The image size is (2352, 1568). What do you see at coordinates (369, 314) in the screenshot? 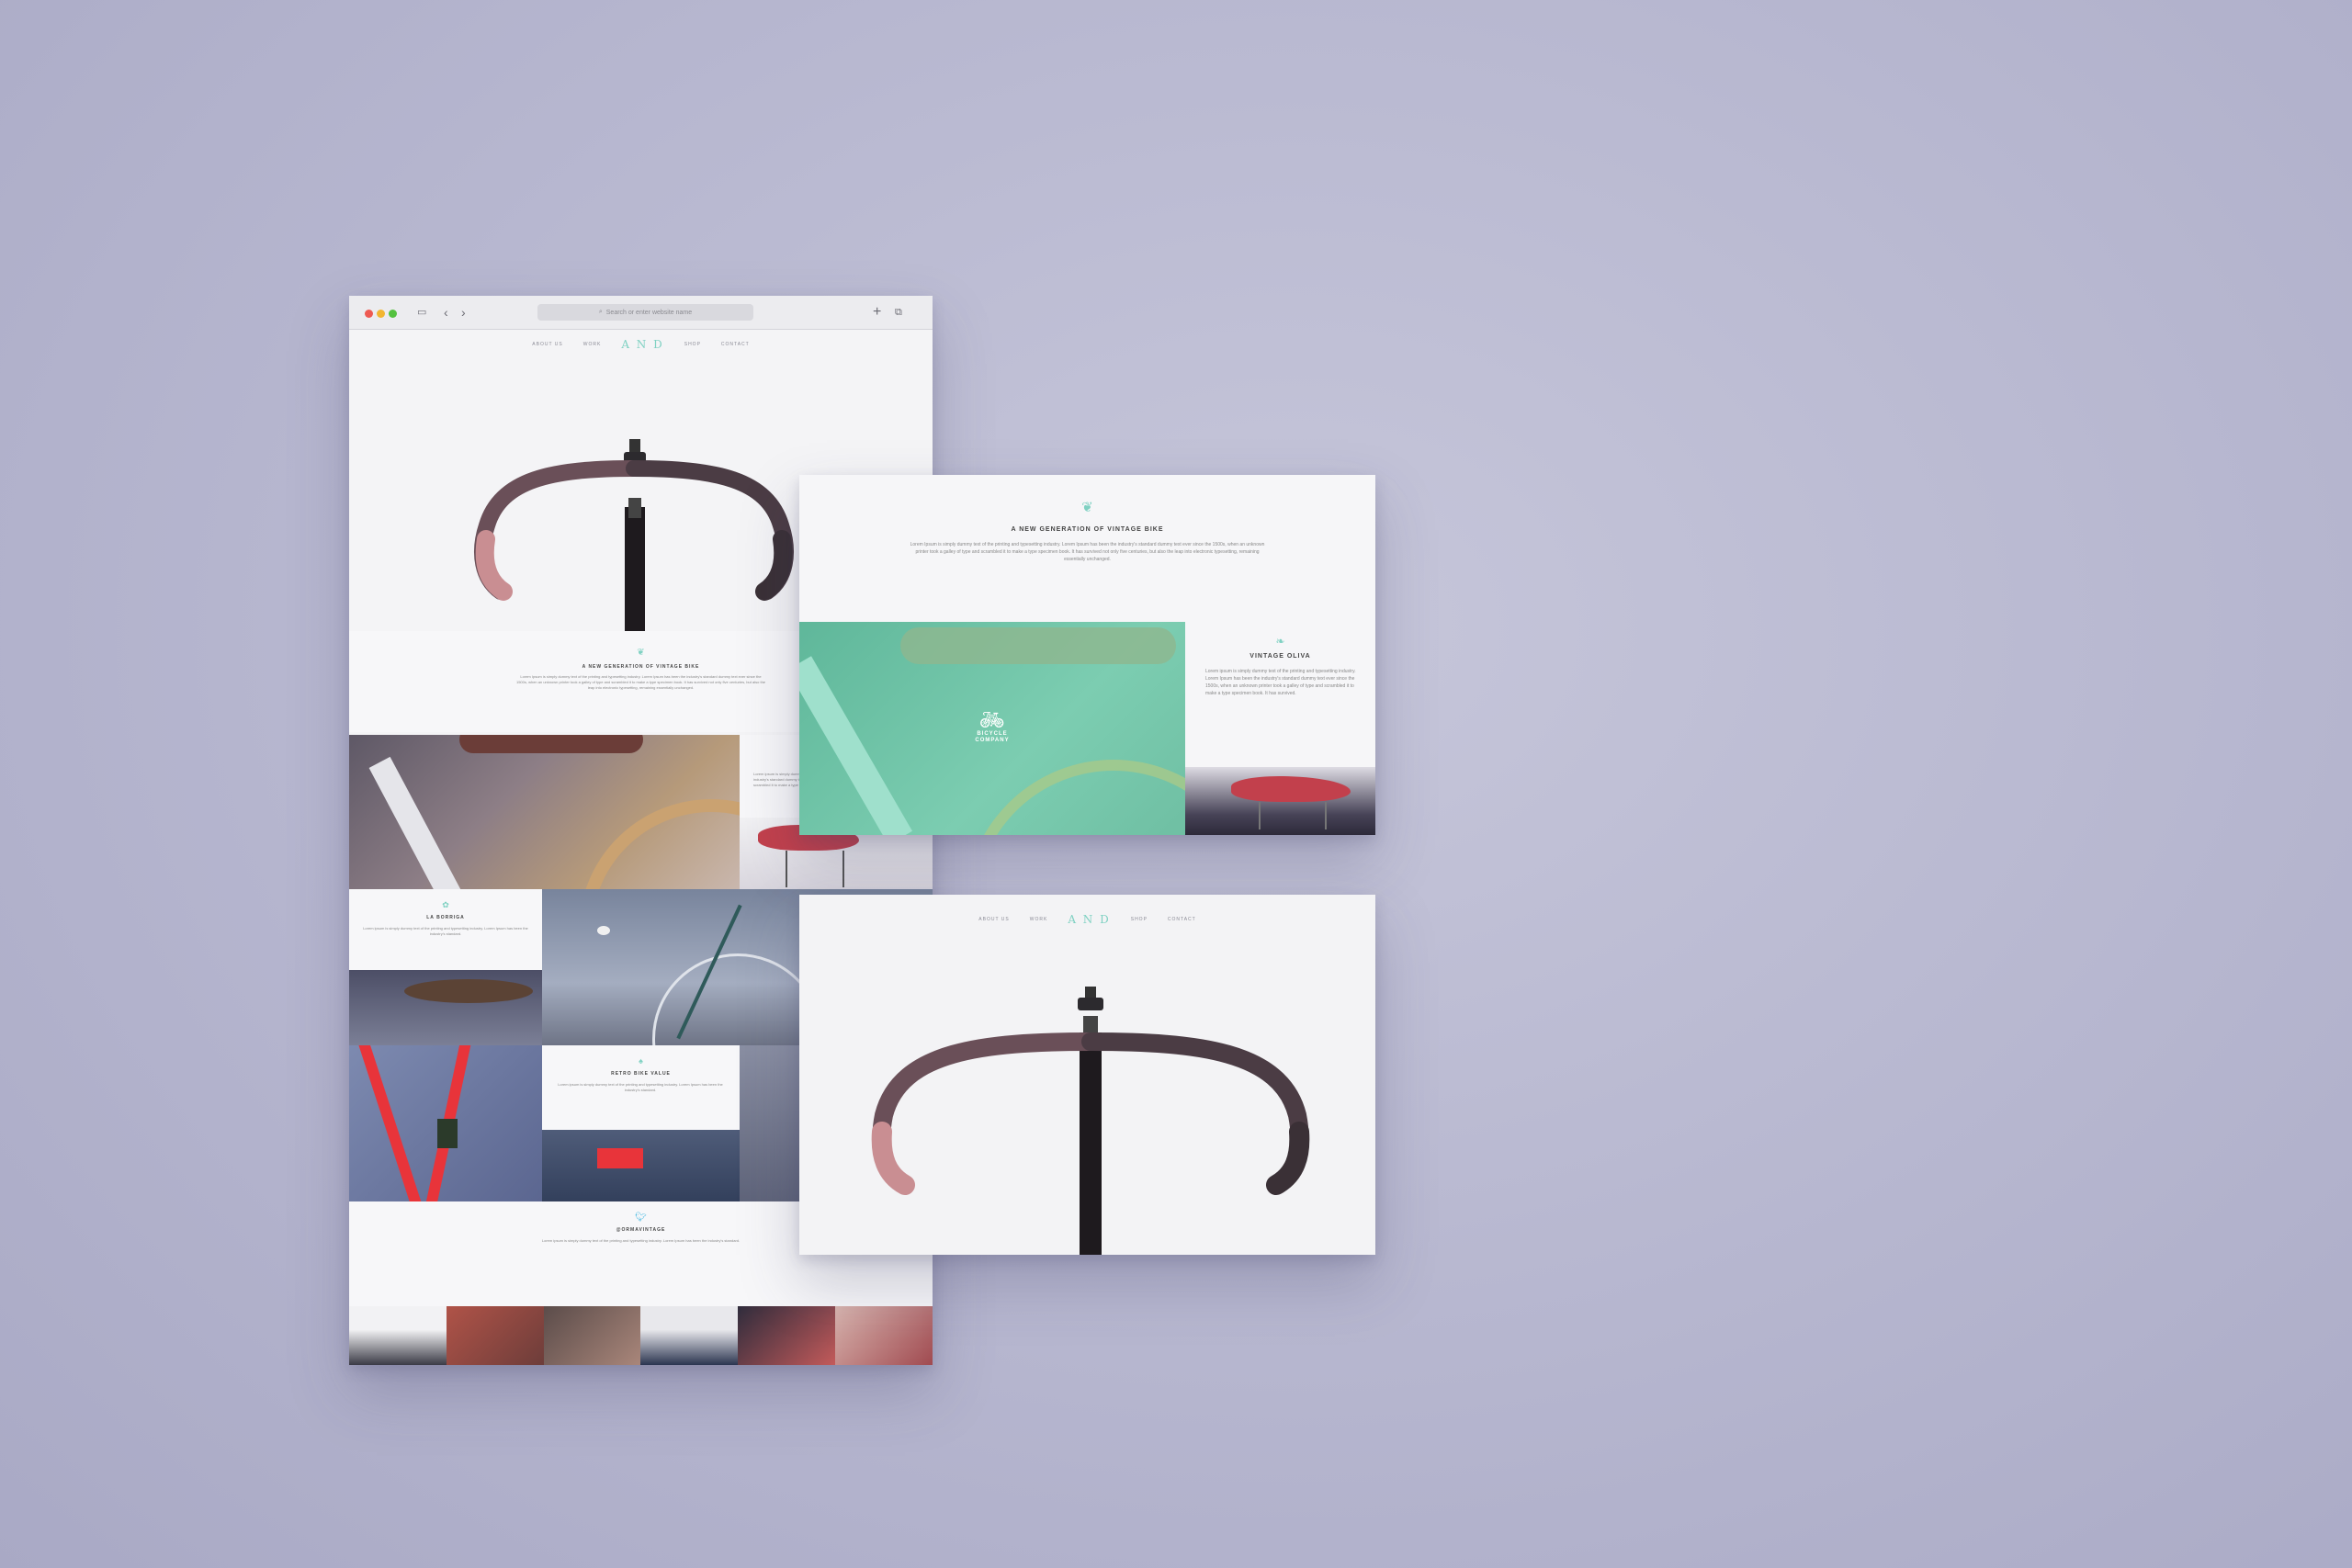
I see `close-window-button` at bounding box center [369, 314].